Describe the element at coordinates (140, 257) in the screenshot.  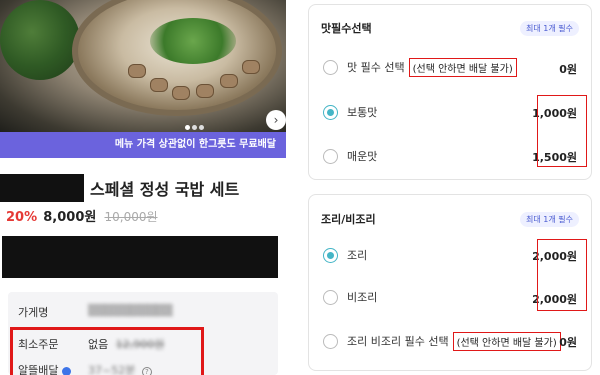
I see `redacted-description` at that location.